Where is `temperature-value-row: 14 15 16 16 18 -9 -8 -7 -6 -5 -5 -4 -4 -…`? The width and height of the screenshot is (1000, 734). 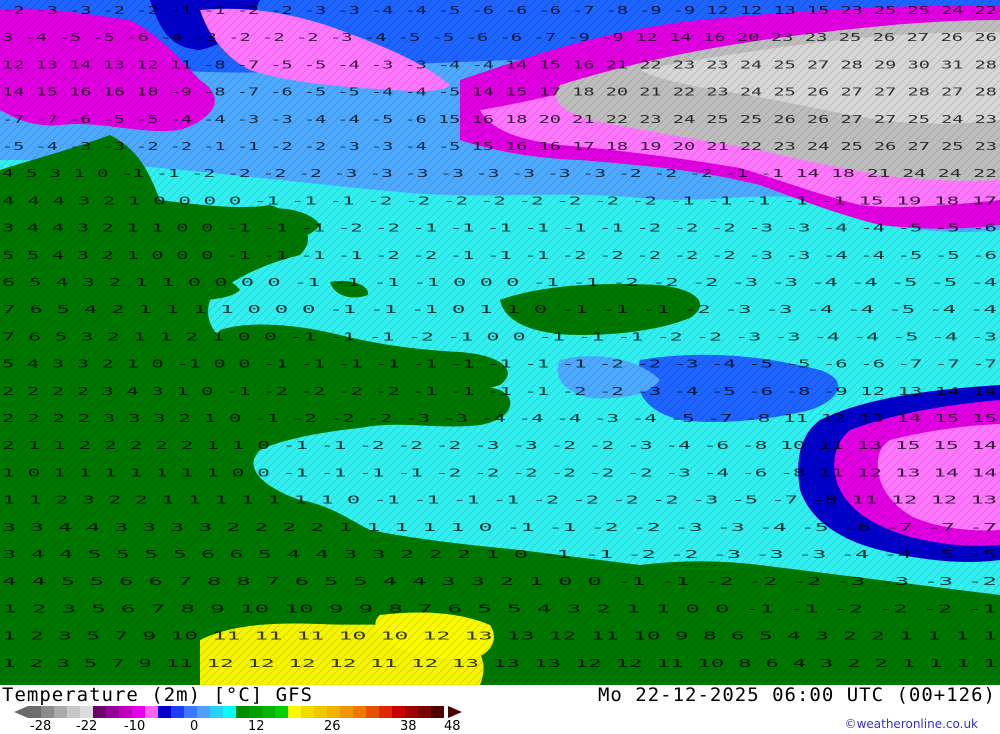
temperature-value-row: 14 15 16 16 18 -9 -8 -7 -6 -5 -5 -4 -4 -… is located at coordinates (499, 92).